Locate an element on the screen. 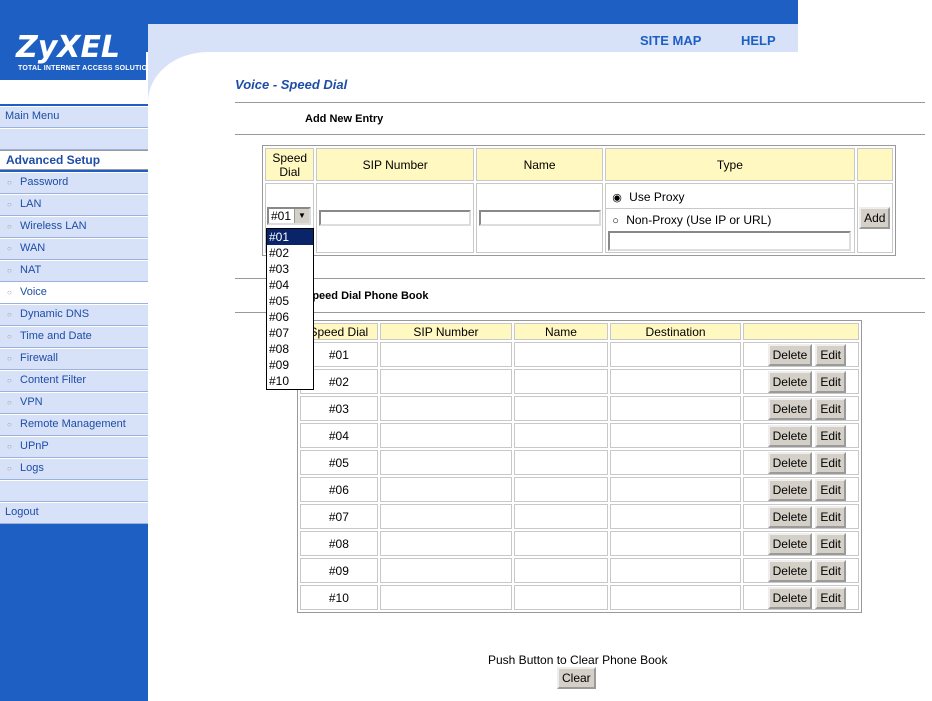  speed-dial-value: #06 is located at coordinates (339, 489).